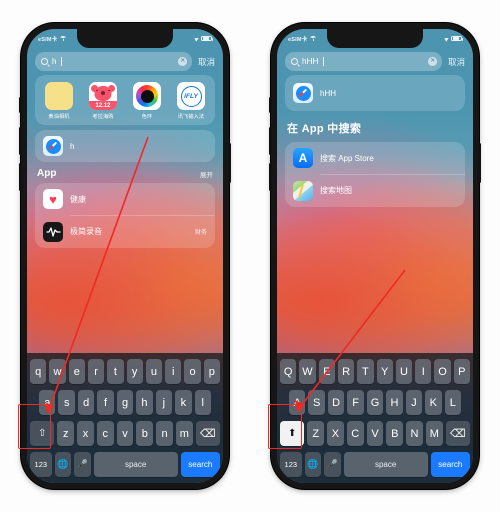 This screenshot has width=500, height=512. Describe the element at coordinates (326, 371) in the screenshot. I see `key-e: E` at that location.